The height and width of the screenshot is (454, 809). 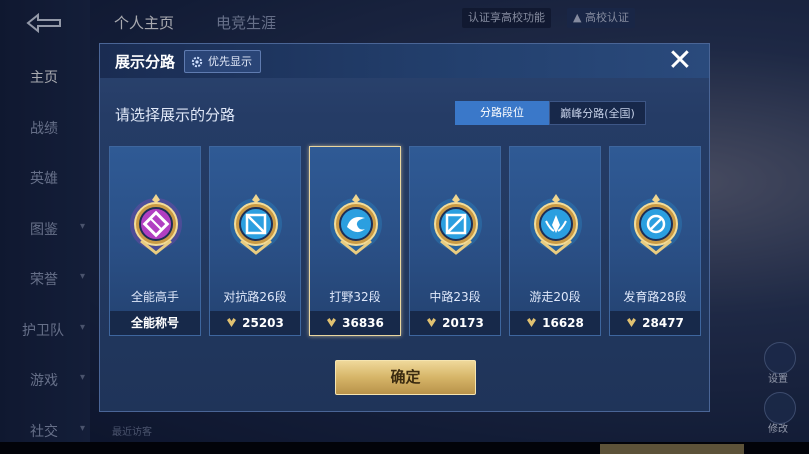 I want to click on lane-card: 中路23段 20173, so click(x=455, y=241).